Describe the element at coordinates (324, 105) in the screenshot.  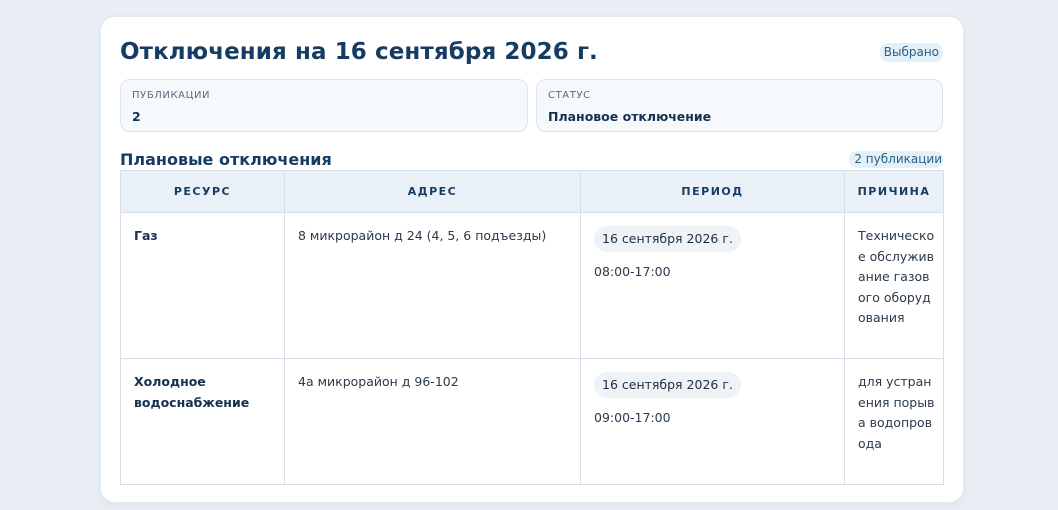
I see `publications-stat: ПУБЛИКАЦИИ 2` at that location.